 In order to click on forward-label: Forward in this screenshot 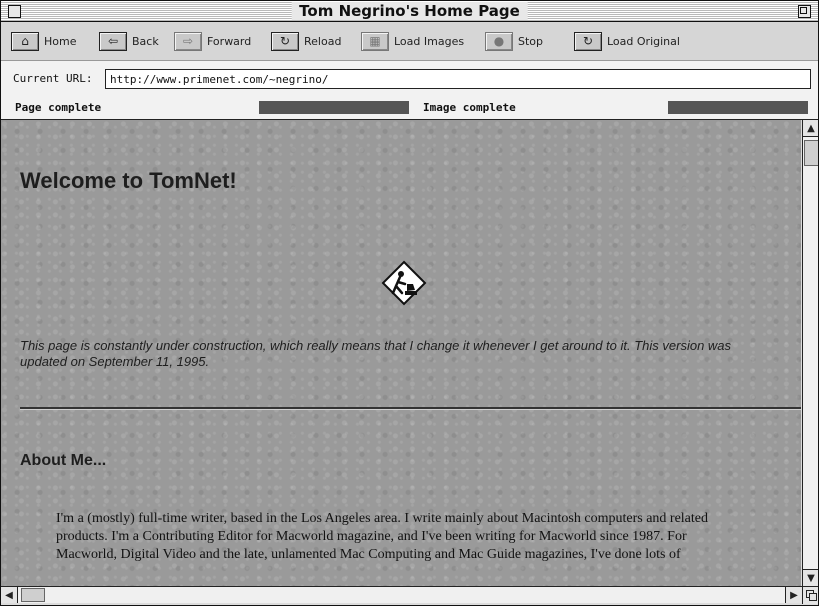, I will do `click(229, 41)`.